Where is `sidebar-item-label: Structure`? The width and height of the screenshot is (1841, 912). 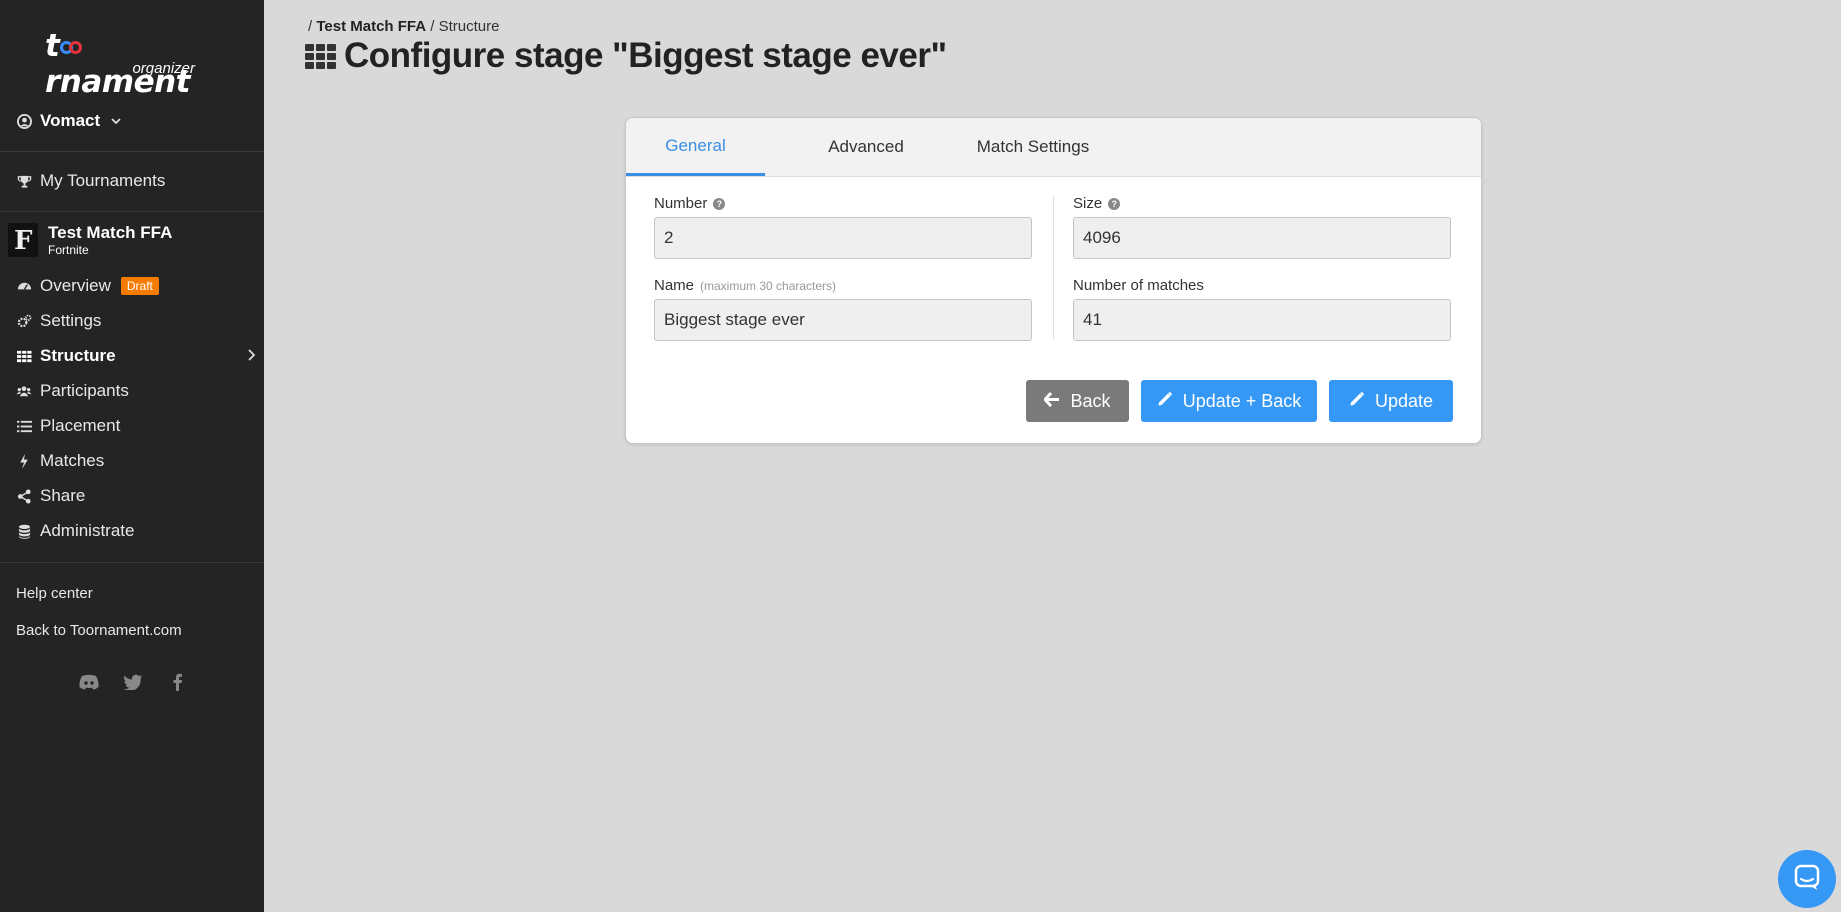 sidebar-item-label: Structure is located at coordinates (78, 355).